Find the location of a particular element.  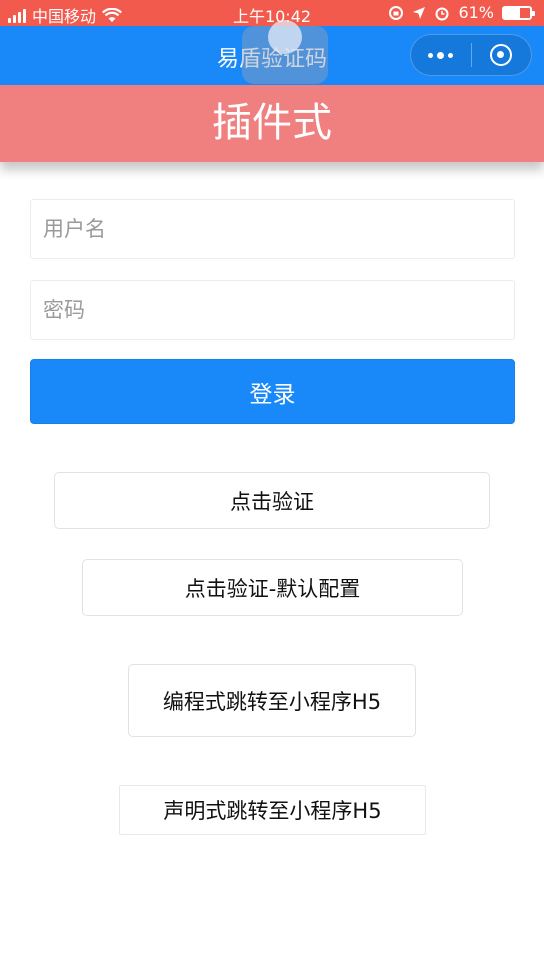

status-right: 61% is located at coordinates (461, 12).